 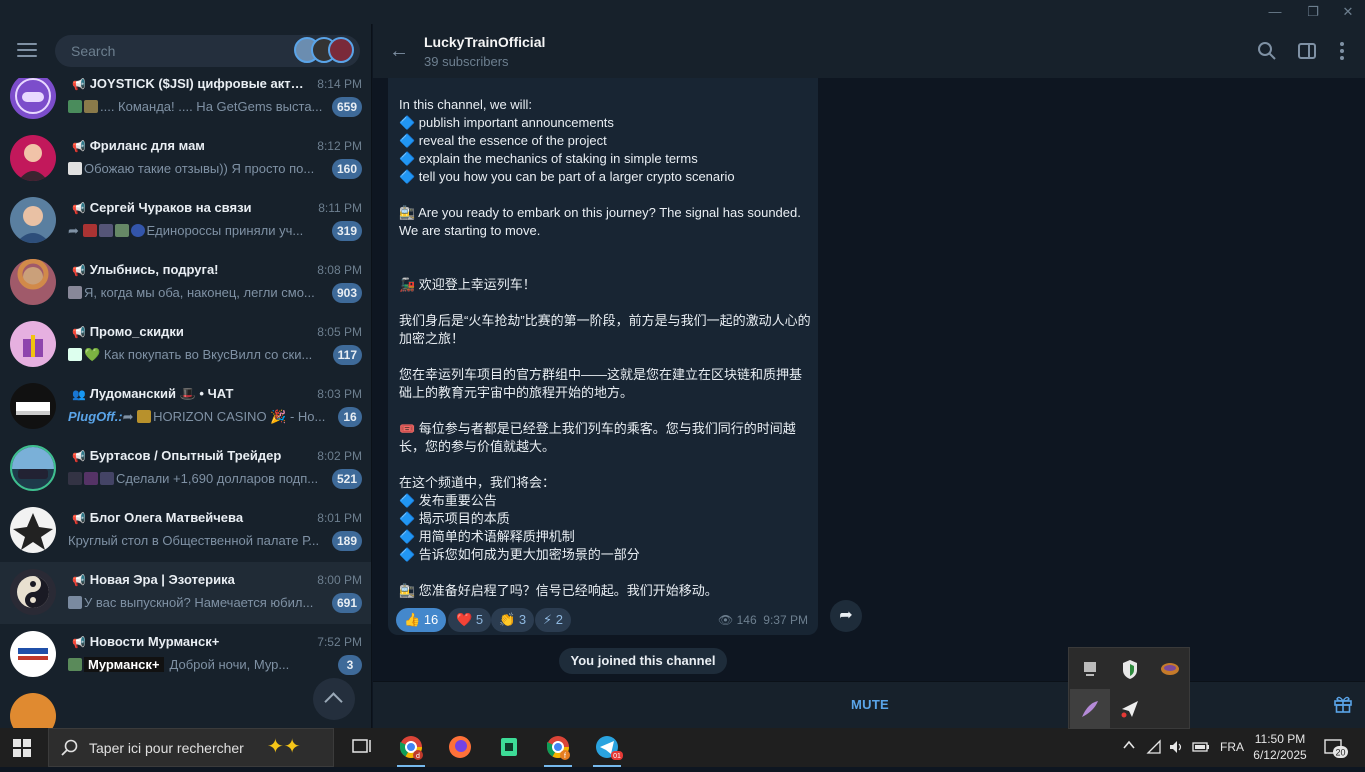 What do you see at coordinates (1336, 748) in the screenshot?
I see `notification-center-button: 20` at bounding box center [1336, 748].